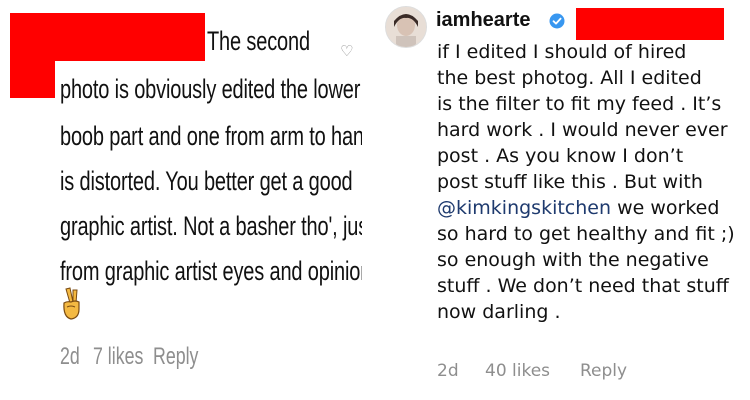  What do you see at coordinates (211, 136) in the screenshot?
I see `comment-text-line: boob part and one from arm to hand` at bounding box center [211, 136].